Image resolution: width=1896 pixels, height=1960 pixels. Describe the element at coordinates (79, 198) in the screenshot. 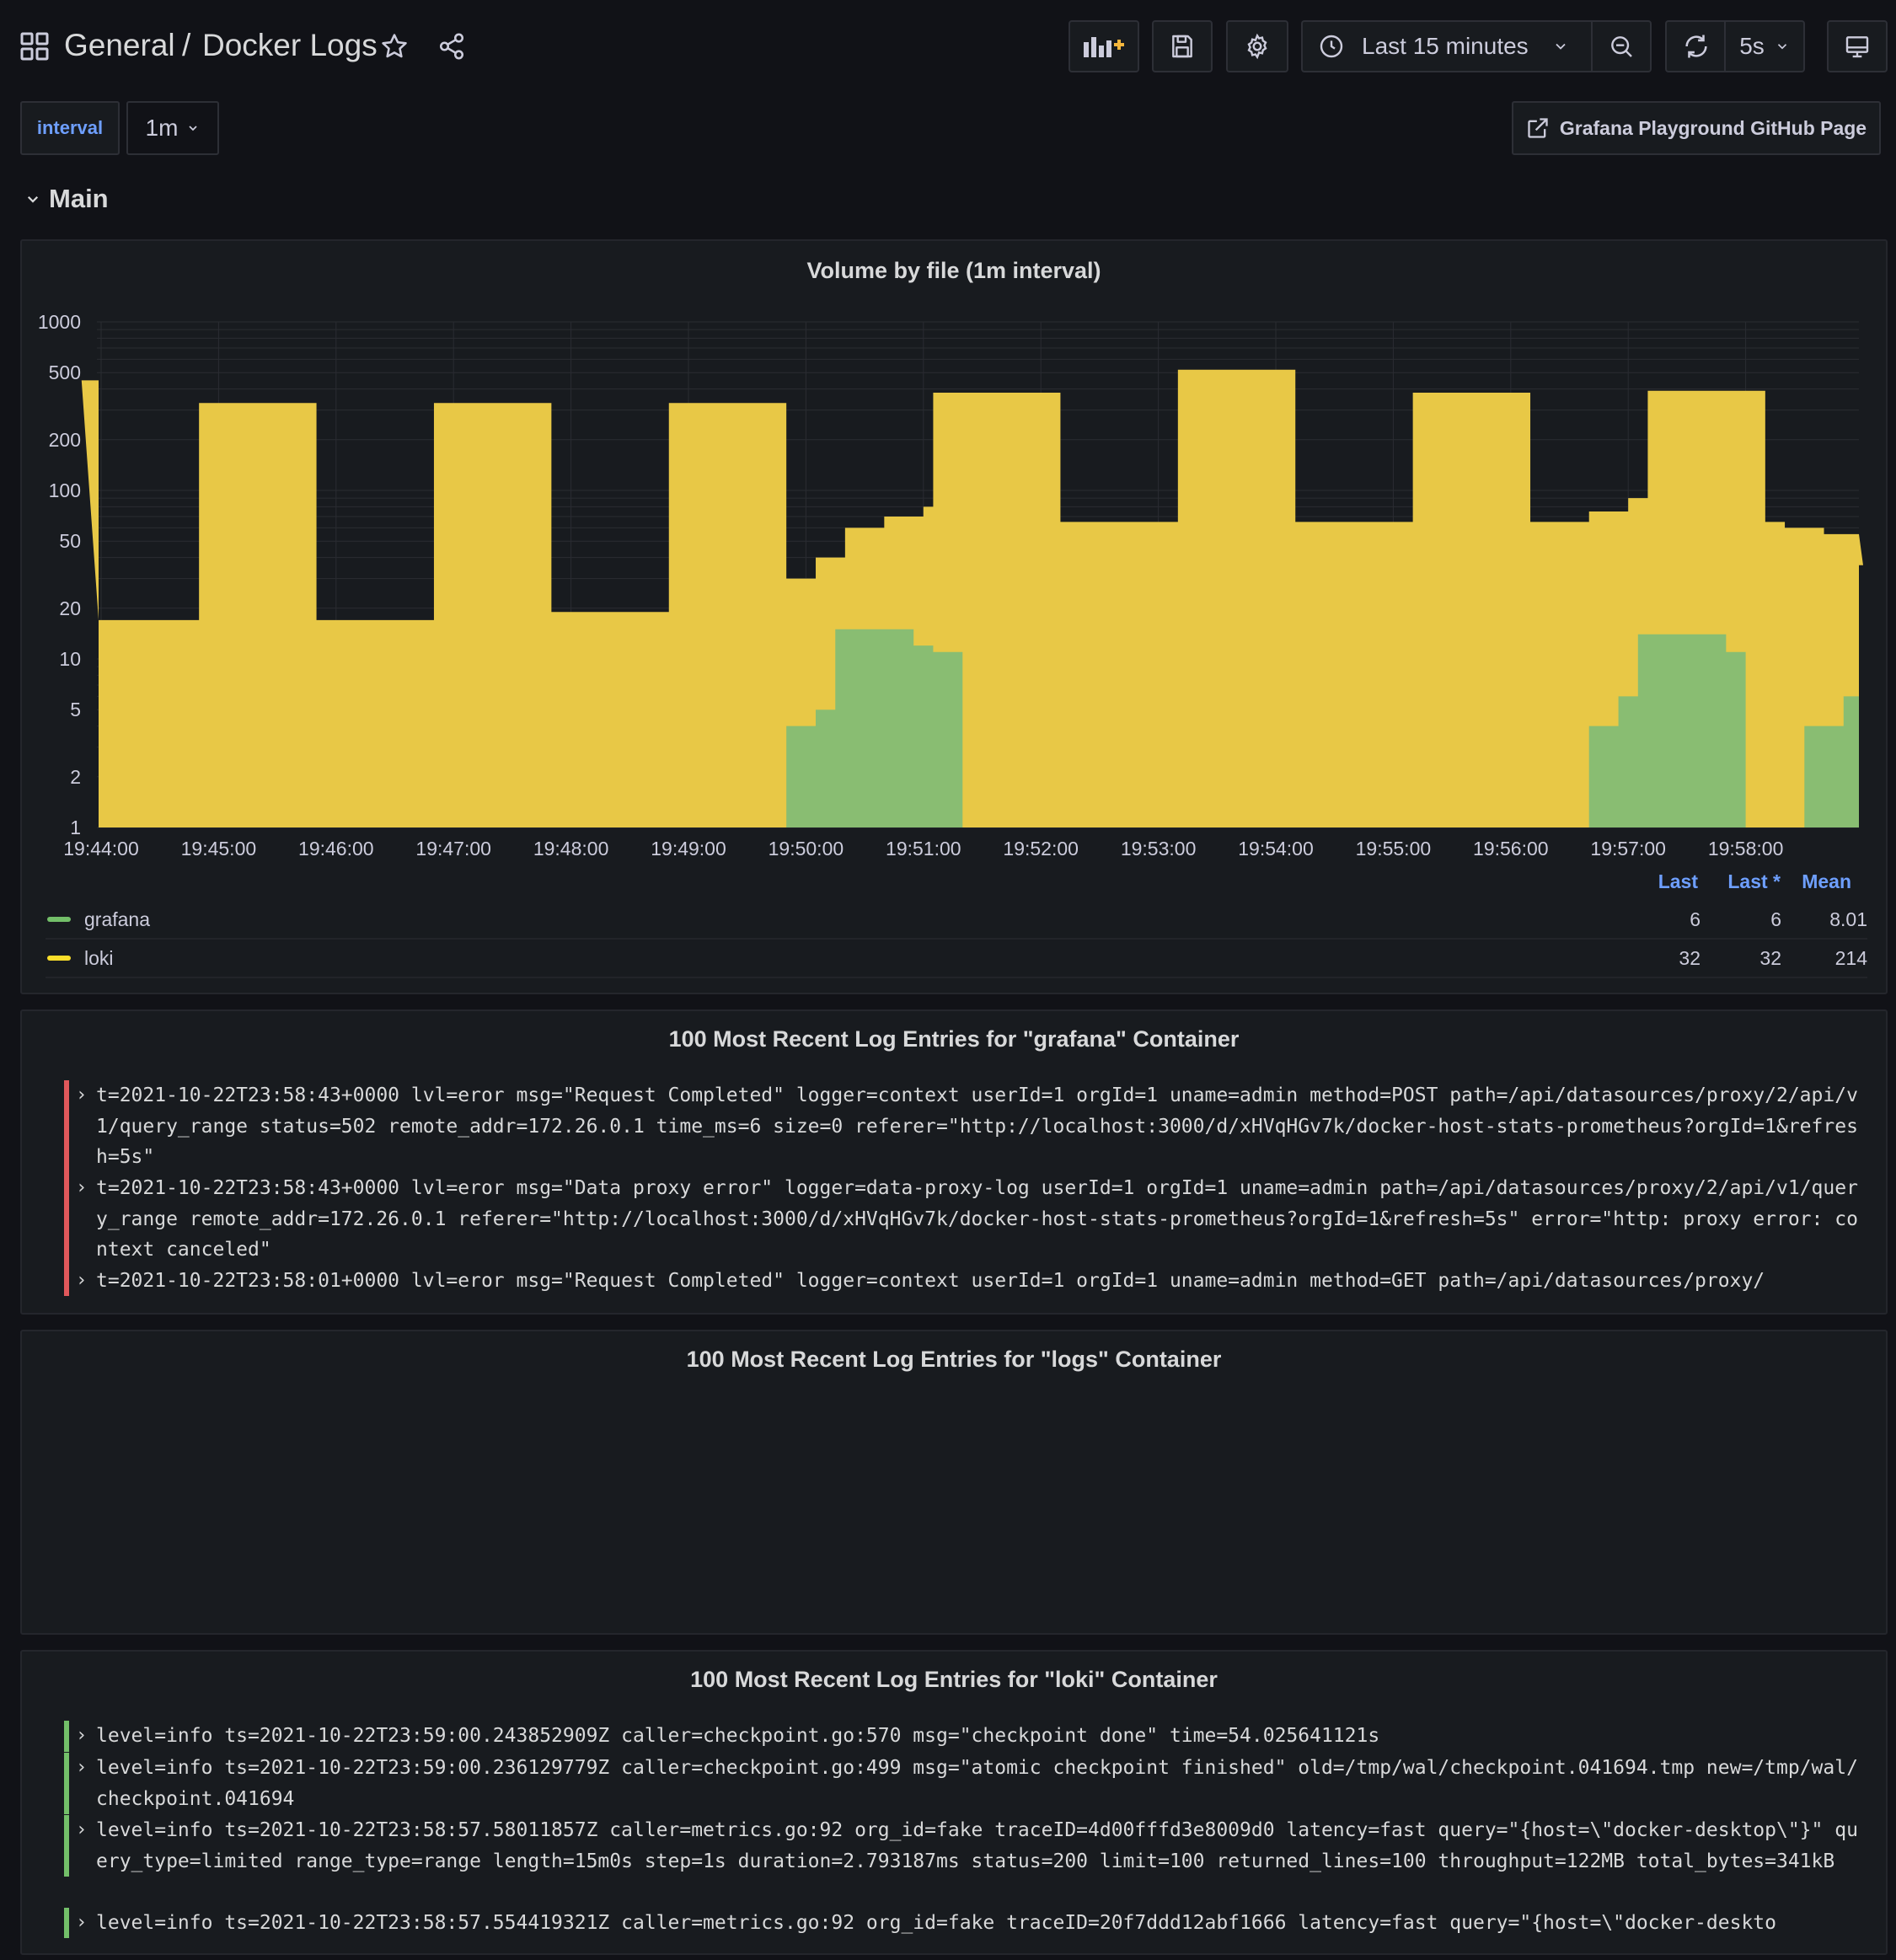

I see `row-title: Main` at that location.